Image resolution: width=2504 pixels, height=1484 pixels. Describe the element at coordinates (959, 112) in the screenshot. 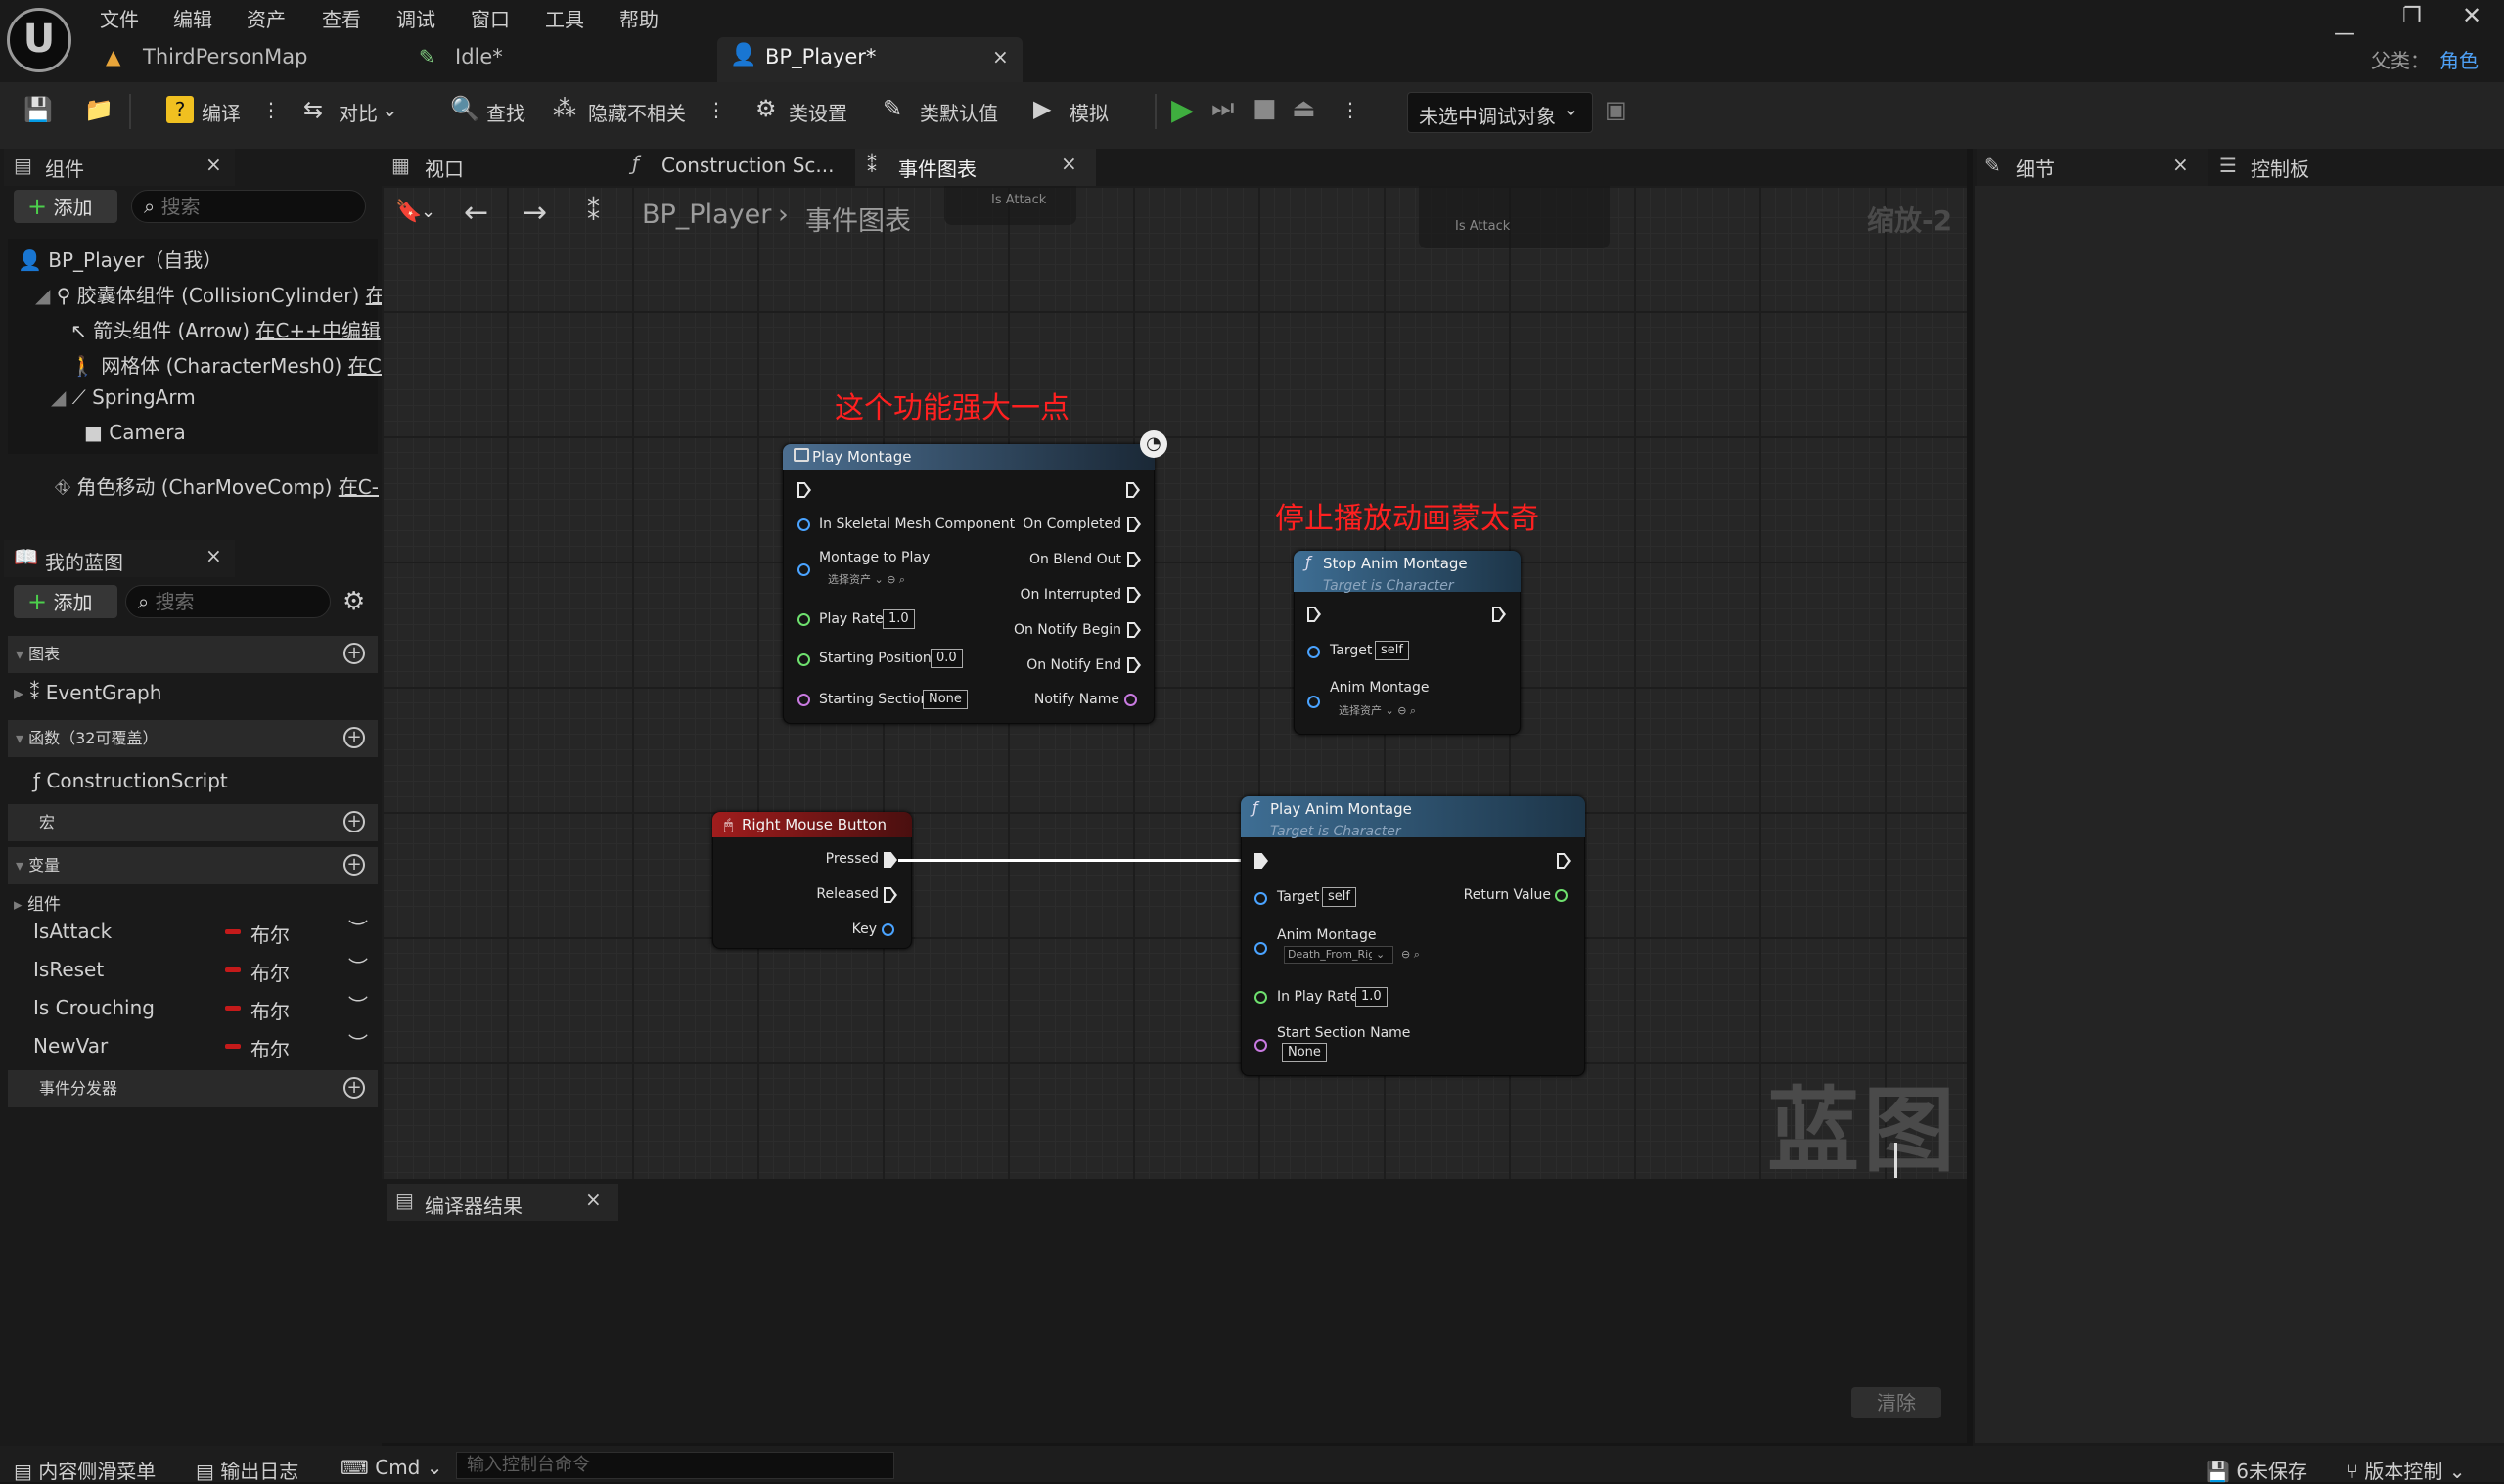

I see `class-defaults-button: 类默认值` at that location.